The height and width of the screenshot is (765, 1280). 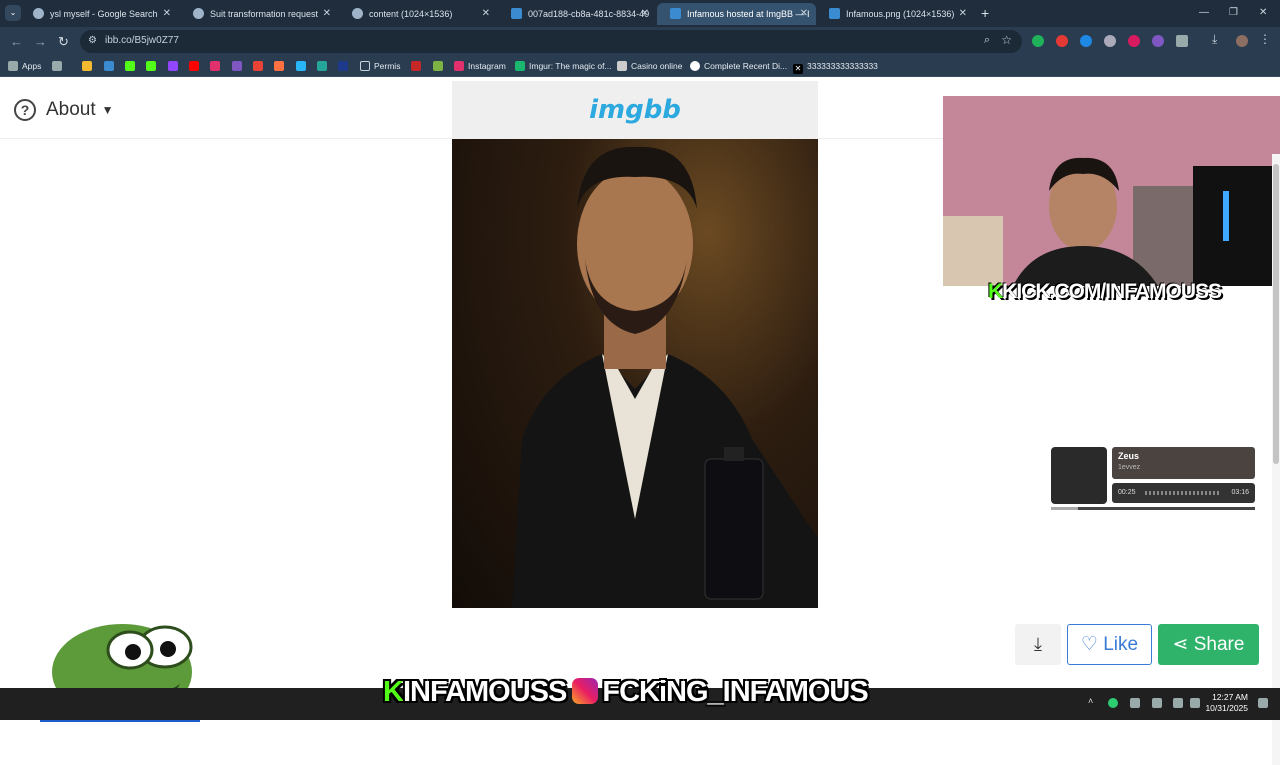 I want to click on like-button: ♡ Like, so click(x=1109, y=644).